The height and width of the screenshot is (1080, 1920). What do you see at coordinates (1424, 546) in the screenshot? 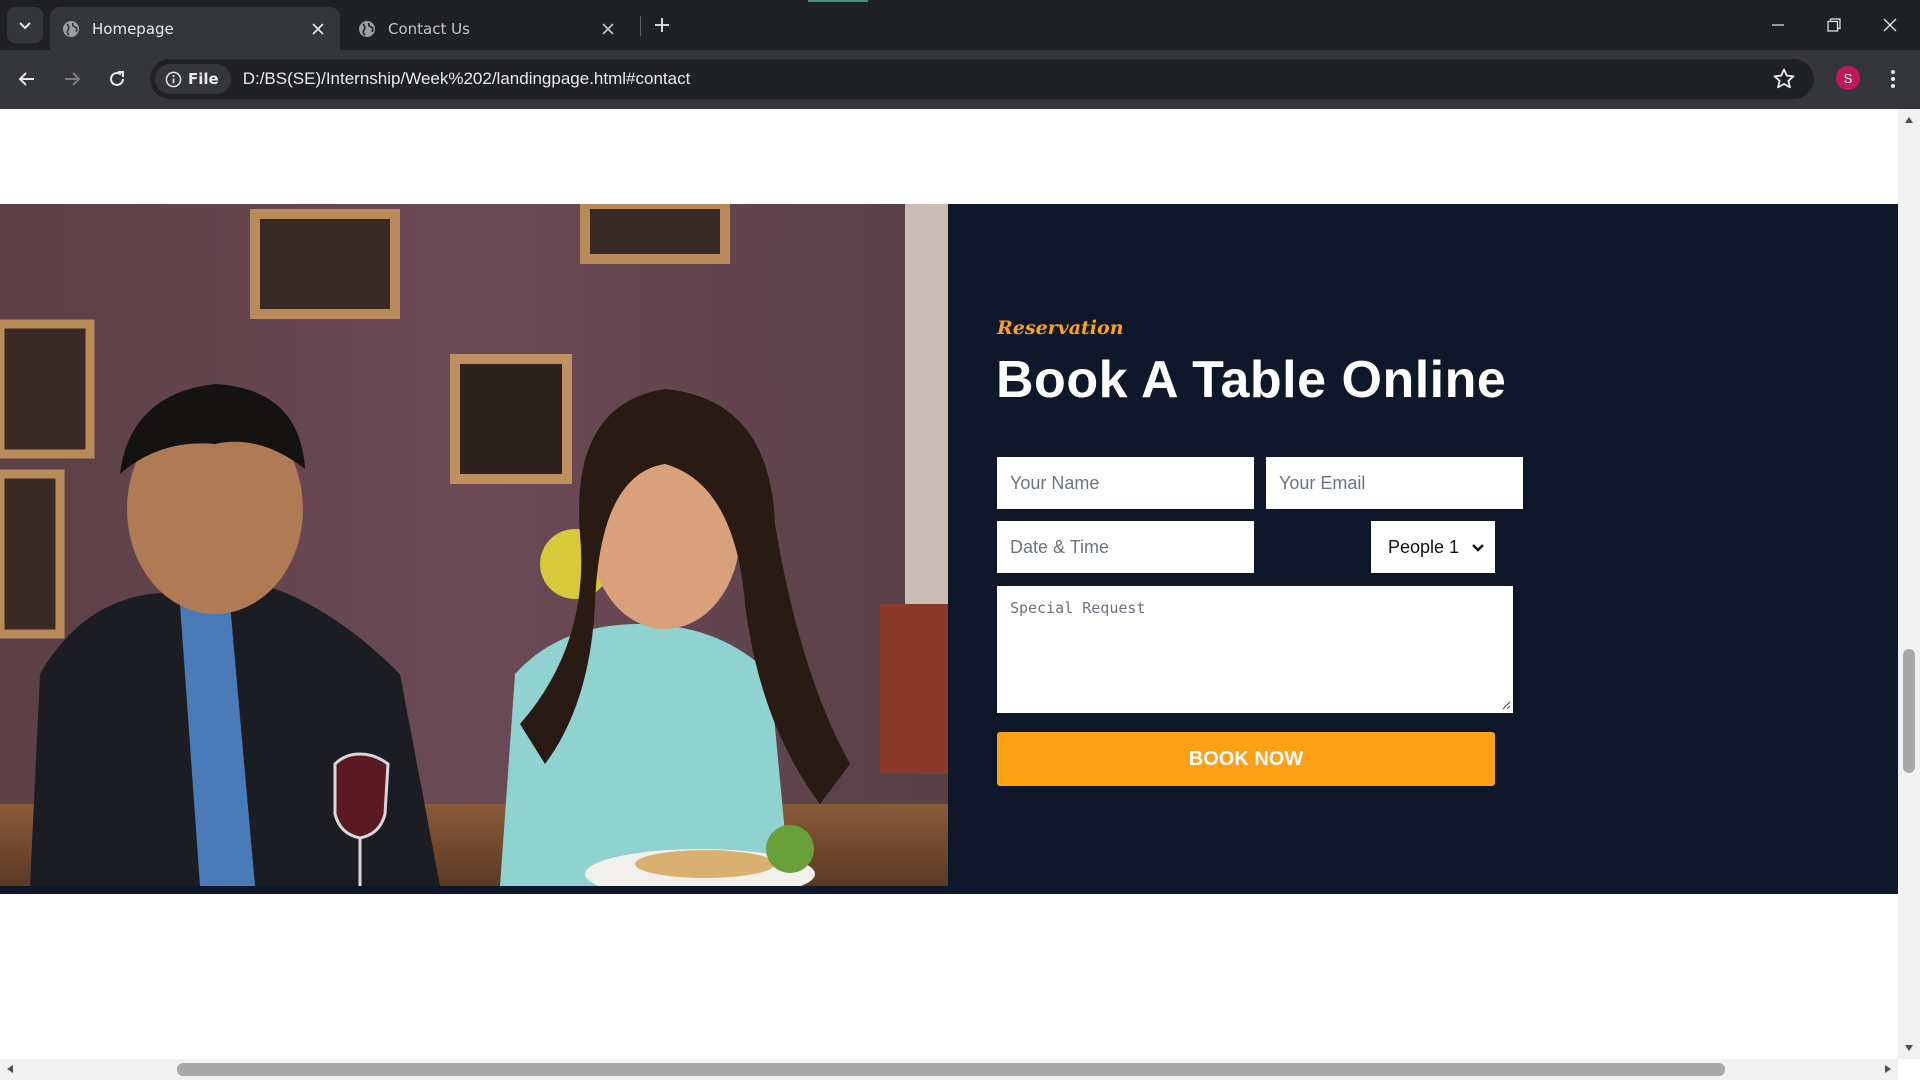
I see `people-select-value: People 1` at bounding box center [1424, 546].